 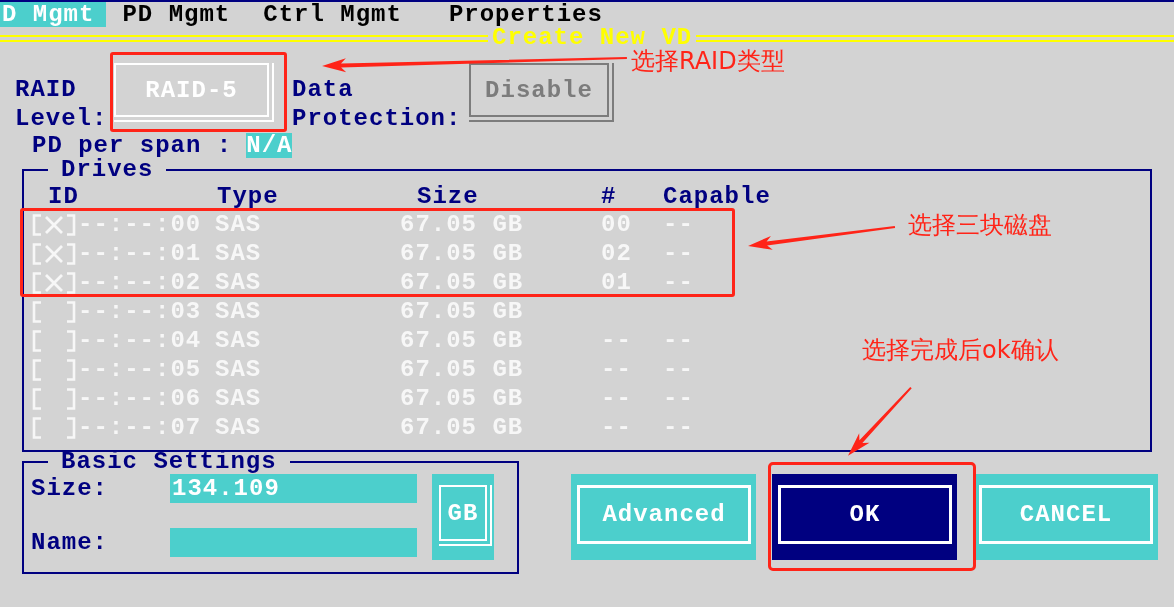 I want to click on column-header: Capable, so click(x=717, y=197).